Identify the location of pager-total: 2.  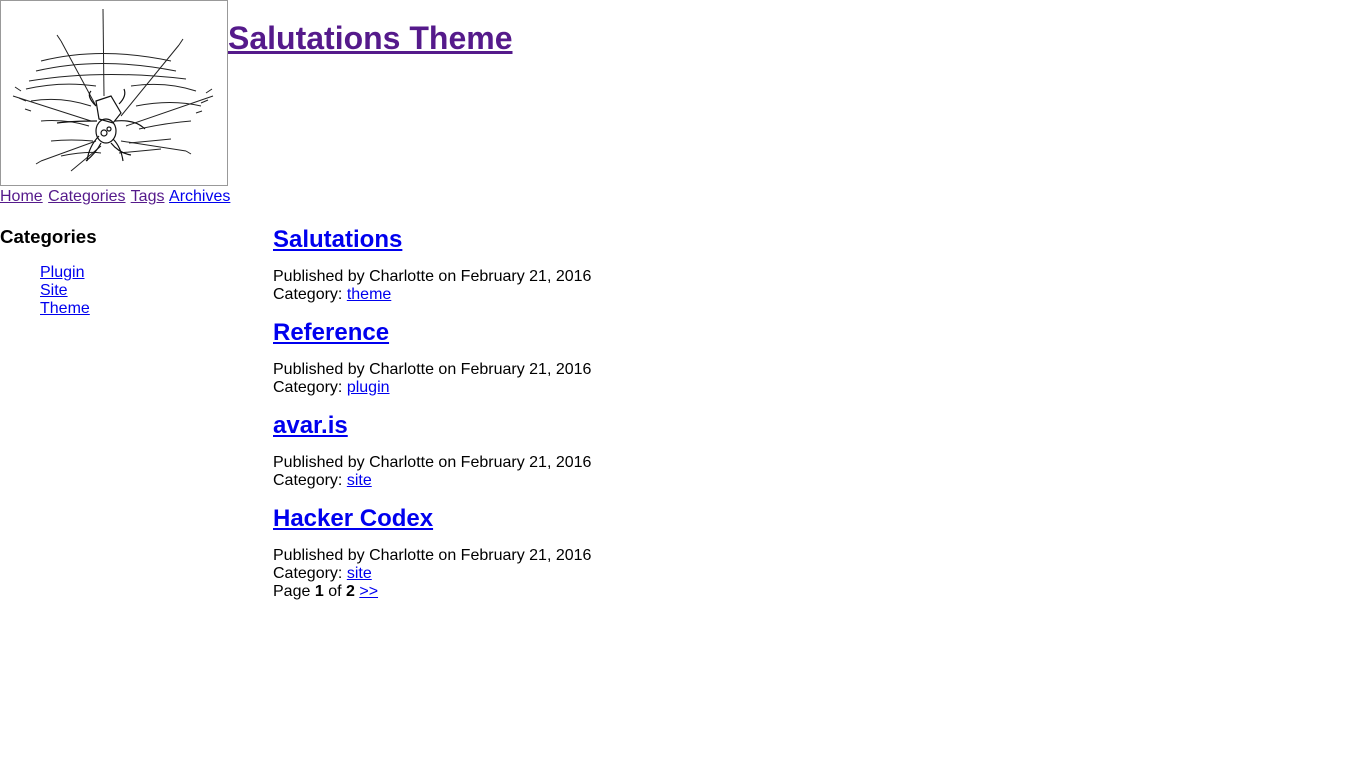
(350, 591).